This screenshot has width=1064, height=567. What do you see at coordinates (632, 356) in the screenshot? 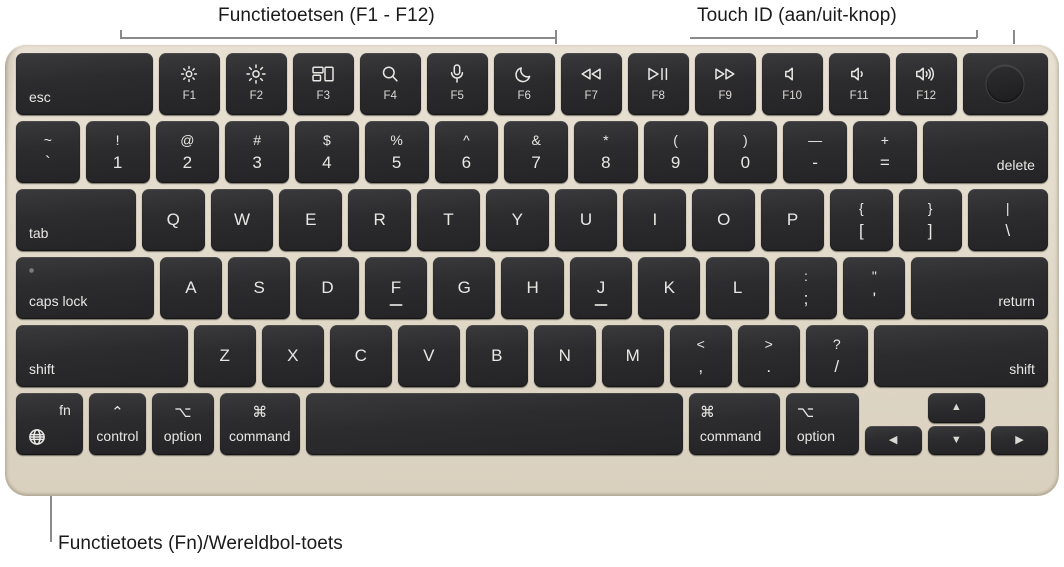
I see `key-m: M` at bounding box center [632, 356].